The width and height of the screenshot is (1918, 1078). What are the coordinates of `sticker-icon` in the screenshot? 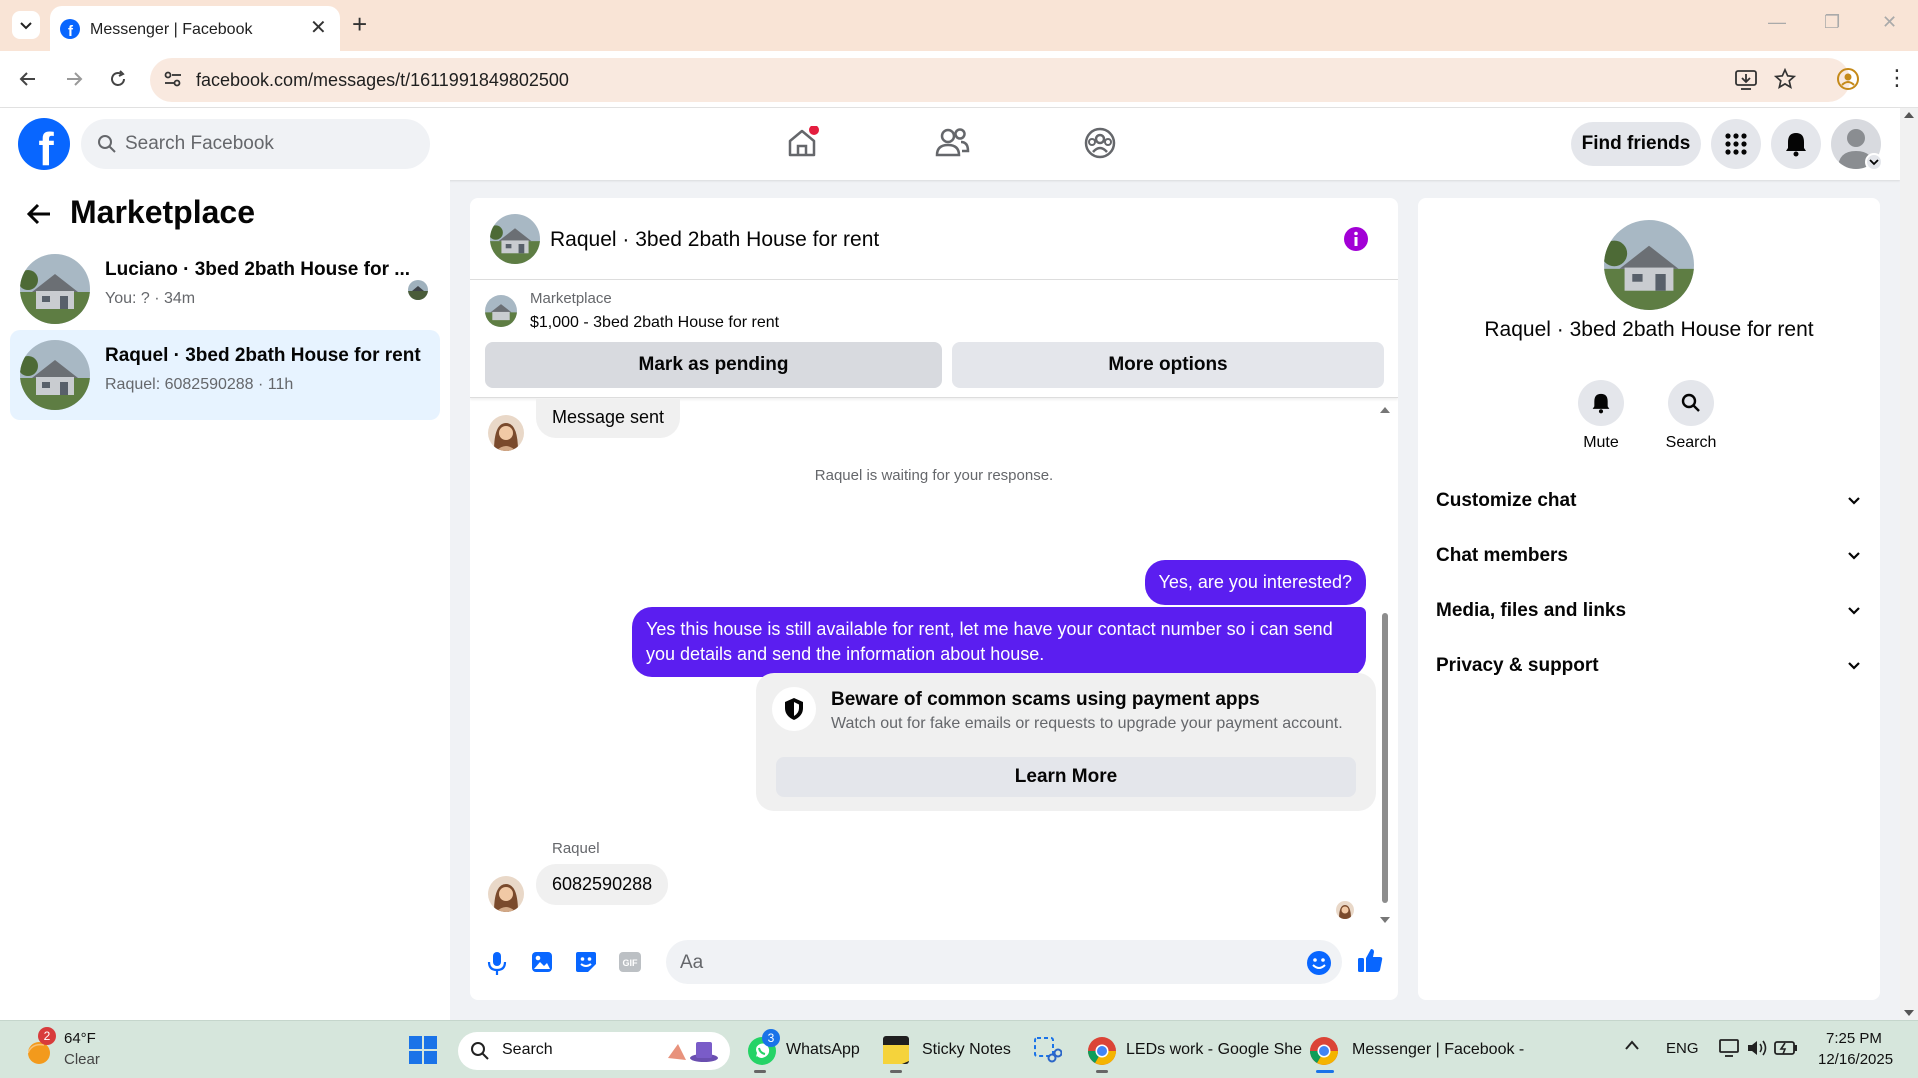 It's located at (586, 962).